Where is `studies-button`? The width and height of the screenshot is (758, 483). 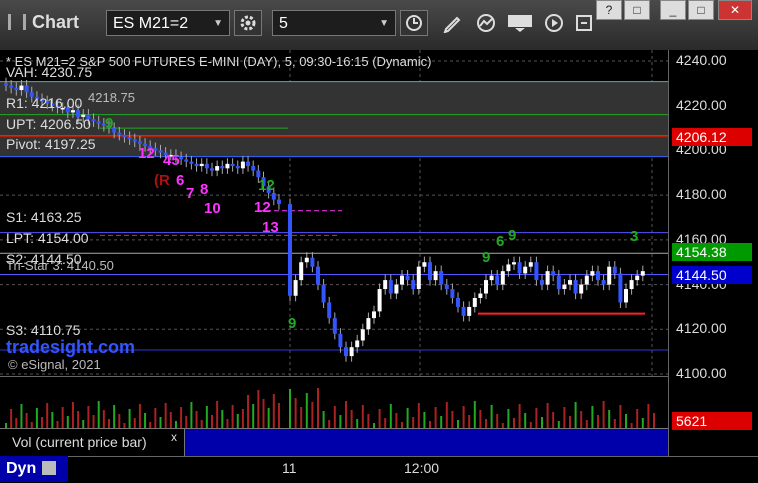 studies-button is located at coordinates (486, 23).